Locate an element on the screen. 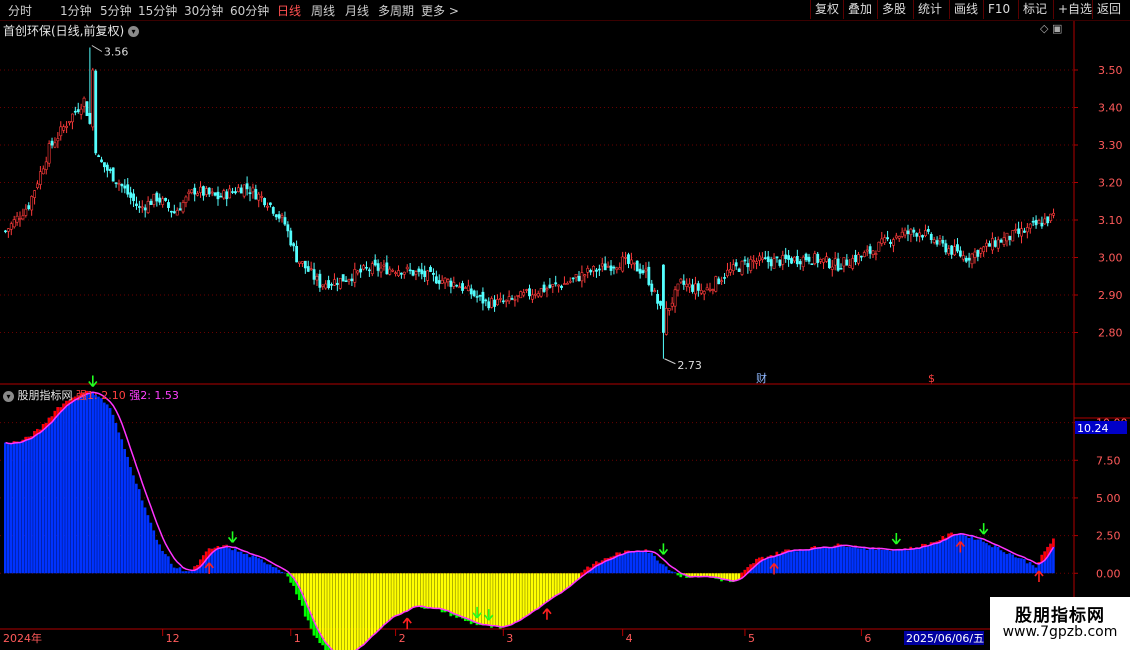  month-label: 1 is located at coordinates (297, 638).